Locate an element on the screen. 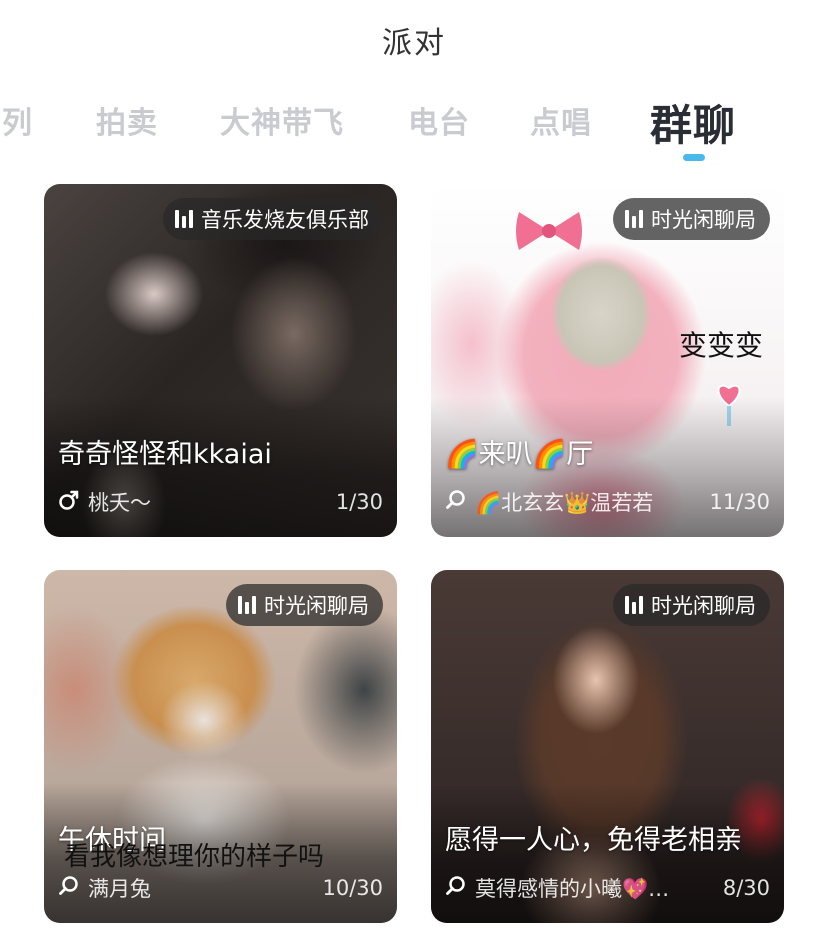  host-name: 满月兔 is located at coordinates (119, 889).